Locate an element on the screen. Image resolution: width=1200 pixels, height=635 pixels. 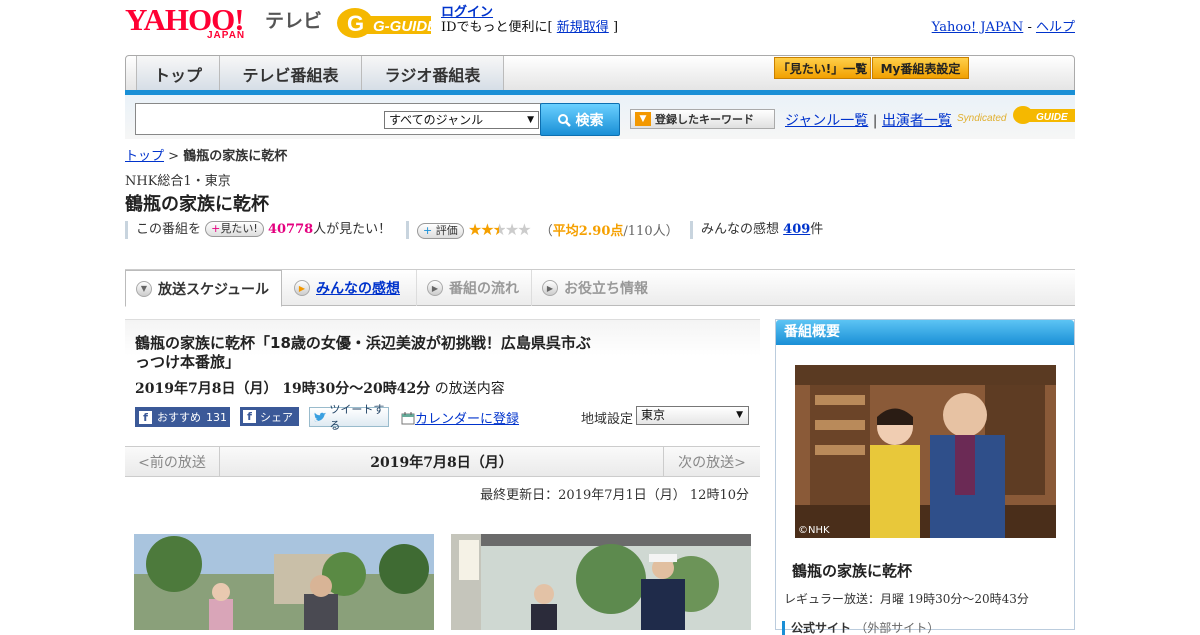
calendar-icon is located at coordinates (408, 418).